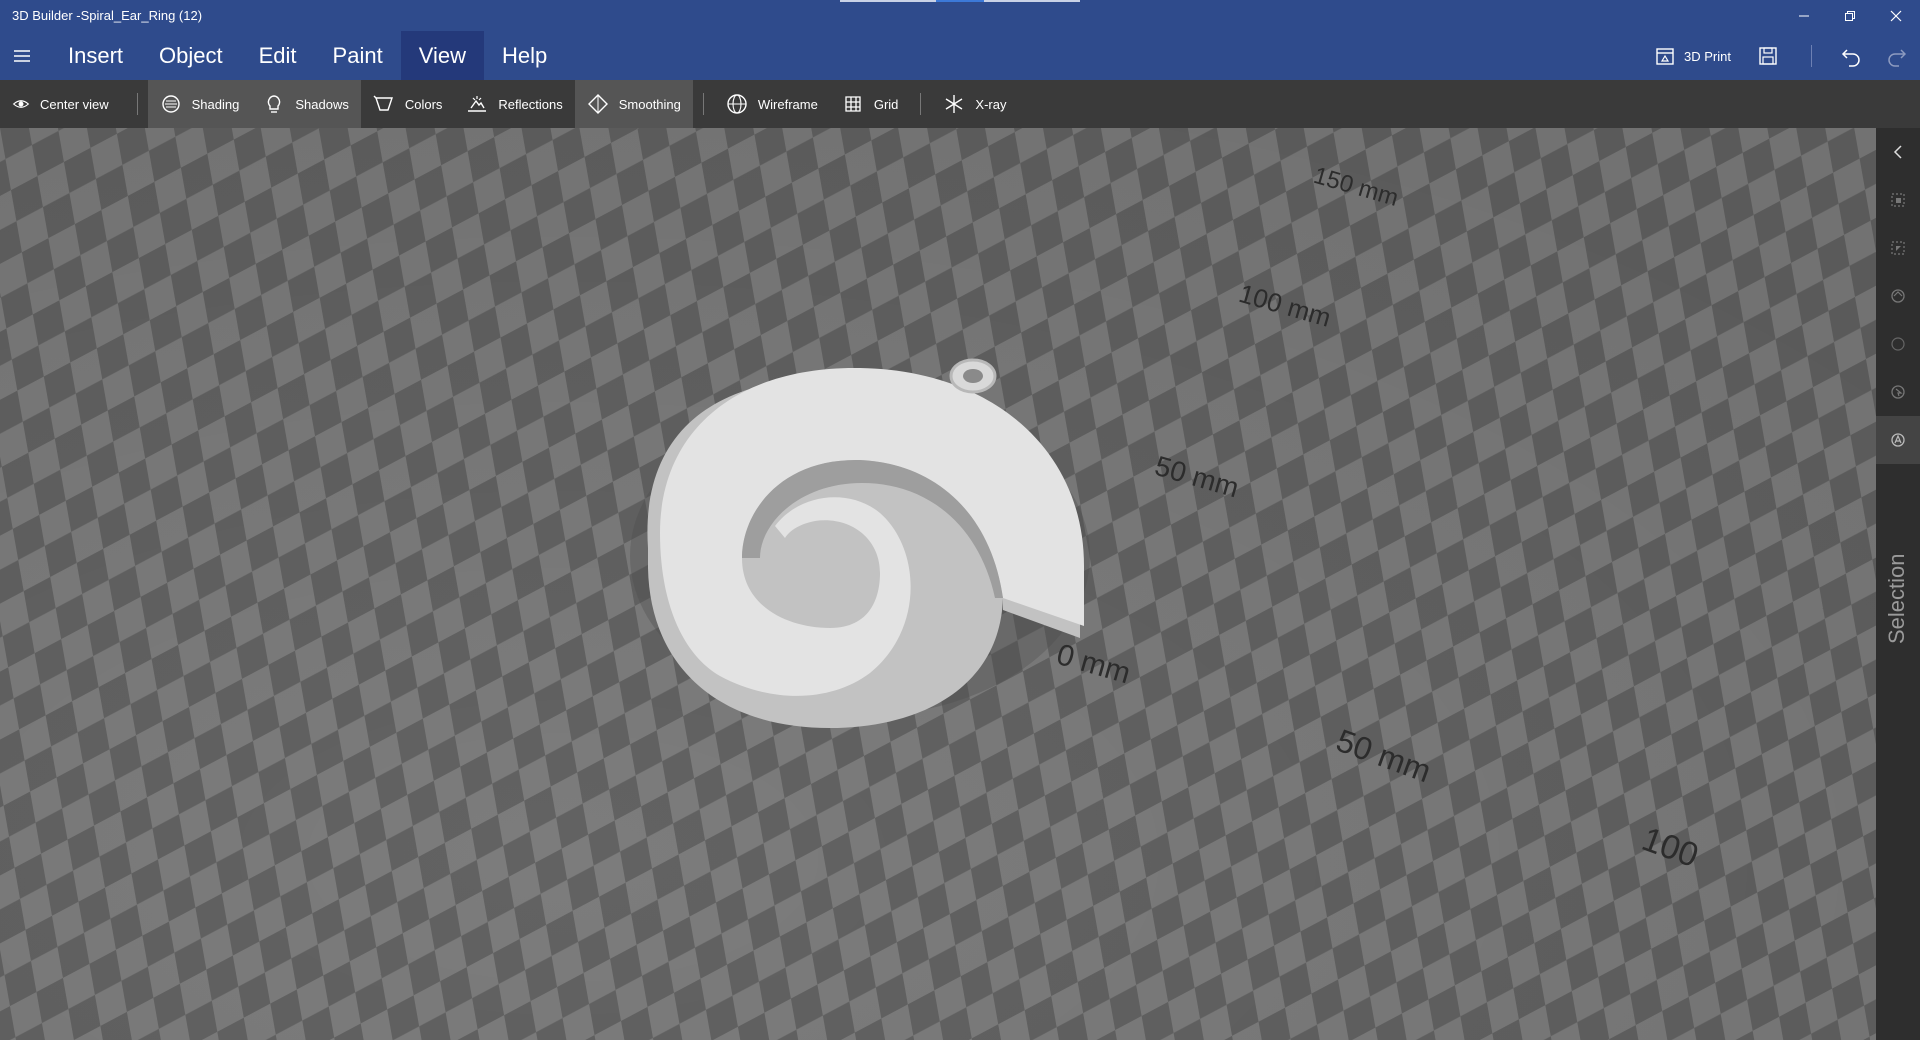 This screenshot has width=1920, height=1040. What do you see at coordinates (21, 104) in the screenshot?
I see `eye-icon` at bounding box center [21, 104].